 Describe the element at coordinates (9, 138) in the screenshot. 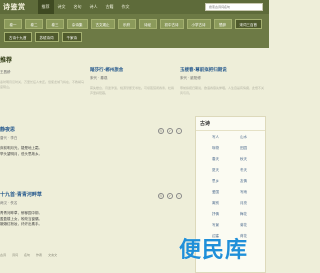

I see `poem-author: 唐代 · 李白` at that location.